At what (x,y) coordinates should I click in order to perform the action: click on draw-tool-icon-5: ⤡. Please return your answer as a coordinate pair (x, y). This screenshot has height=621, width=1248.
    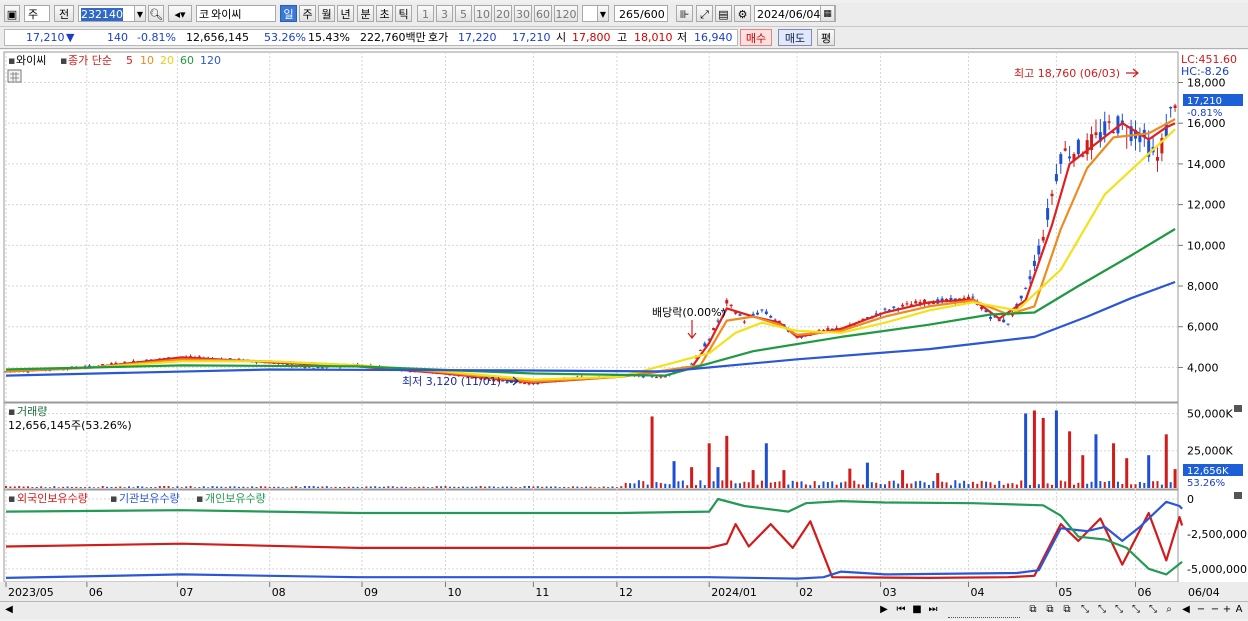
    Looking at the image, I should click on (1153, 610).